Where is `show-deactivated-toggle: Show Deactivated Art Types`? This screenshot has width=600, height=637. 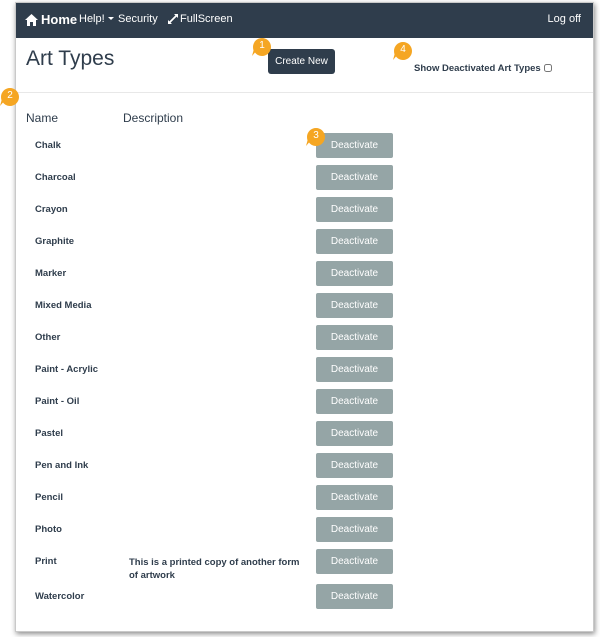 show-deactivated-toggle: Show Deactivated Art Types is located at coordinates (483, 68).